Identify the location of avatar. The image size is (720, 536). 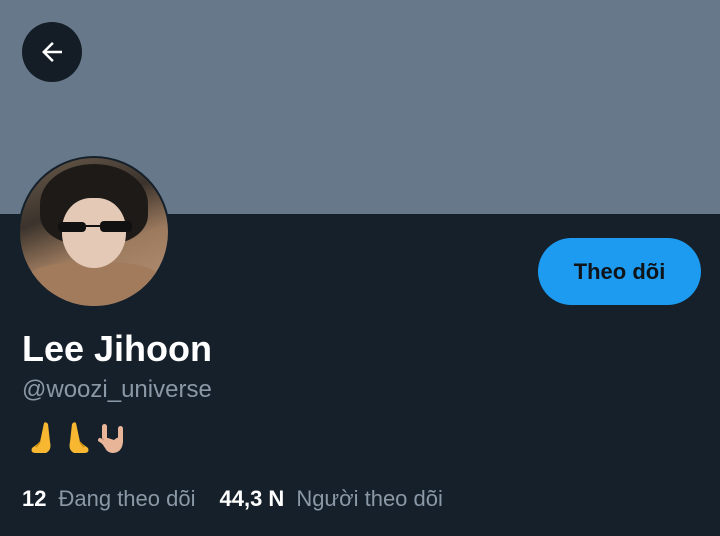
(94, 232).